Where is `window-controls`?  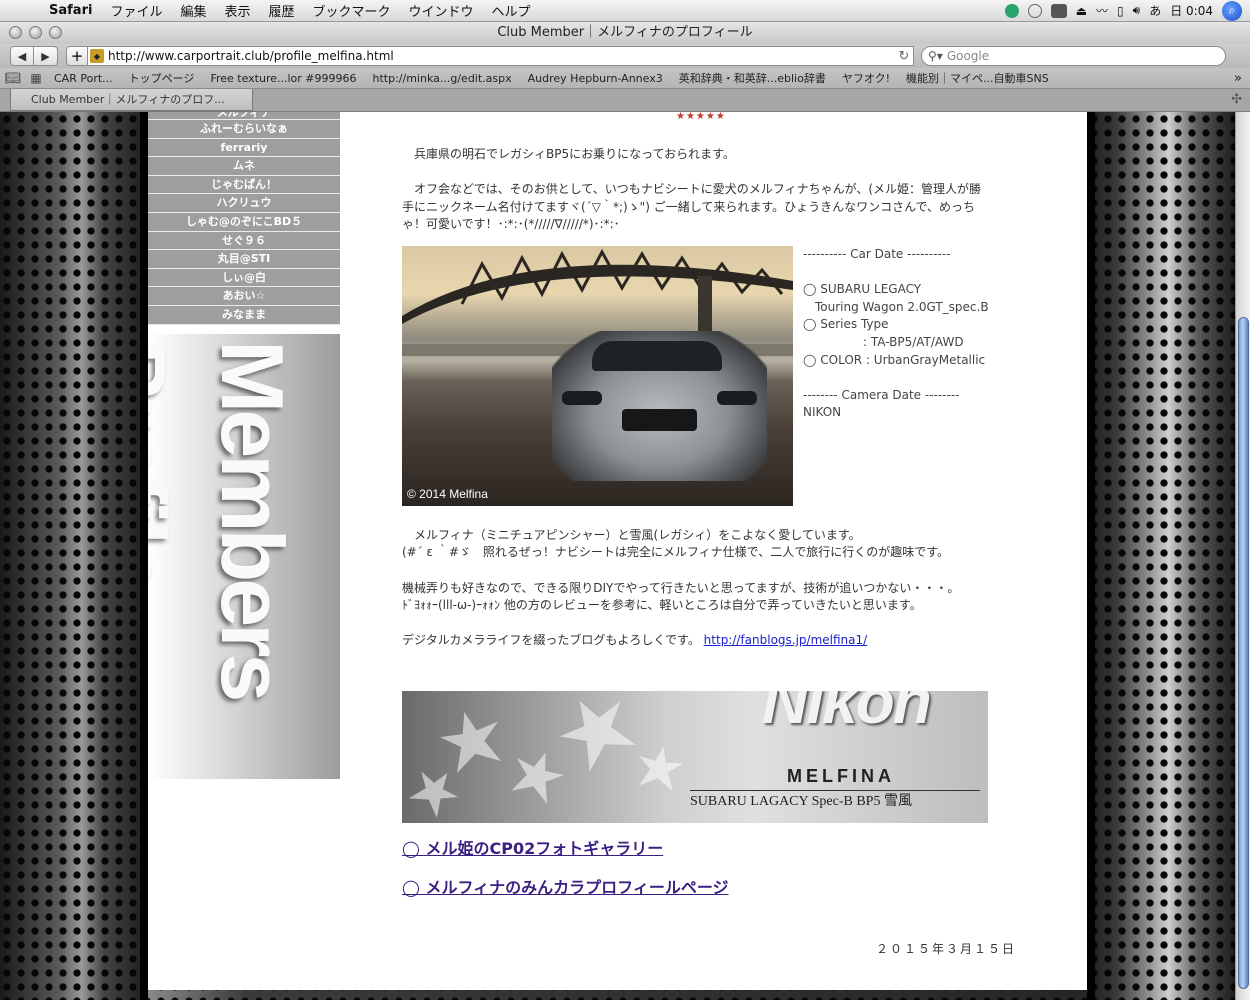 window-controls is located at coordinates (35, 32).